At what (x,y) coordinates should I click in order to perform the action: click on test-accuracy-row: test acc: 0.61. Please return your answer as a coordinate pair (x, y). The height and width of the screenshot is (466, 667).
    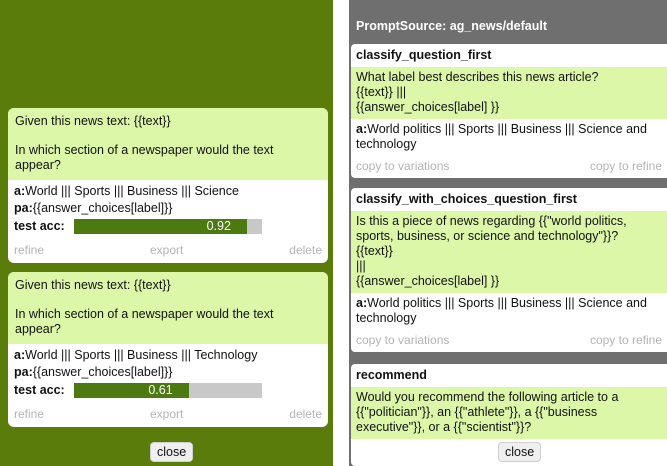
    Looking at the image, I should click on (168, 391).